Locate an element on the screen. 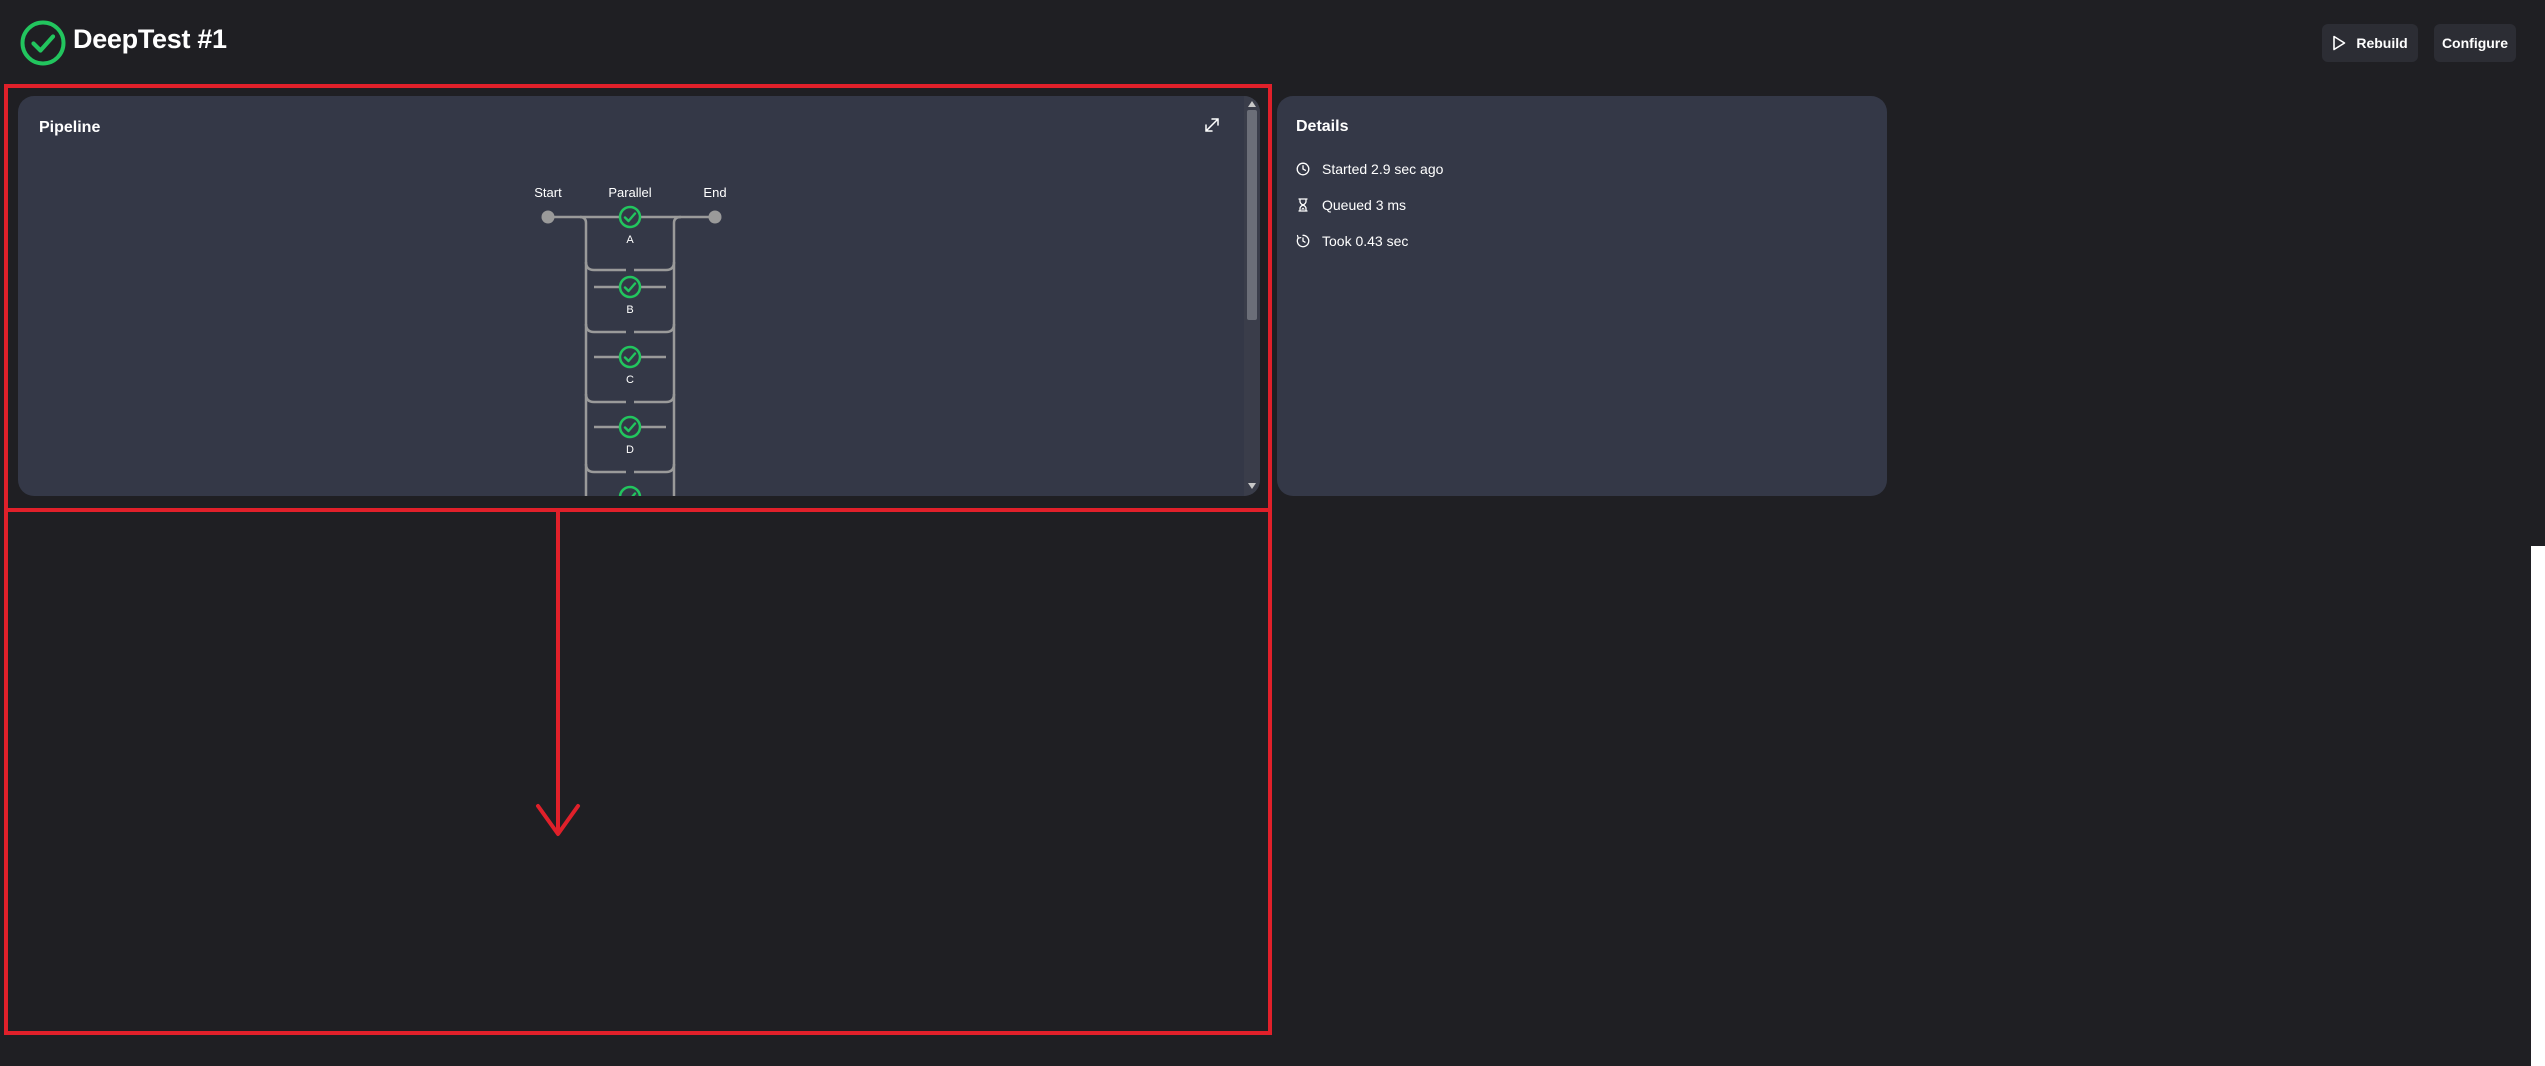 The image size is (2545, 1066). configure-button: Configure is located at coordinates (2475, 43).